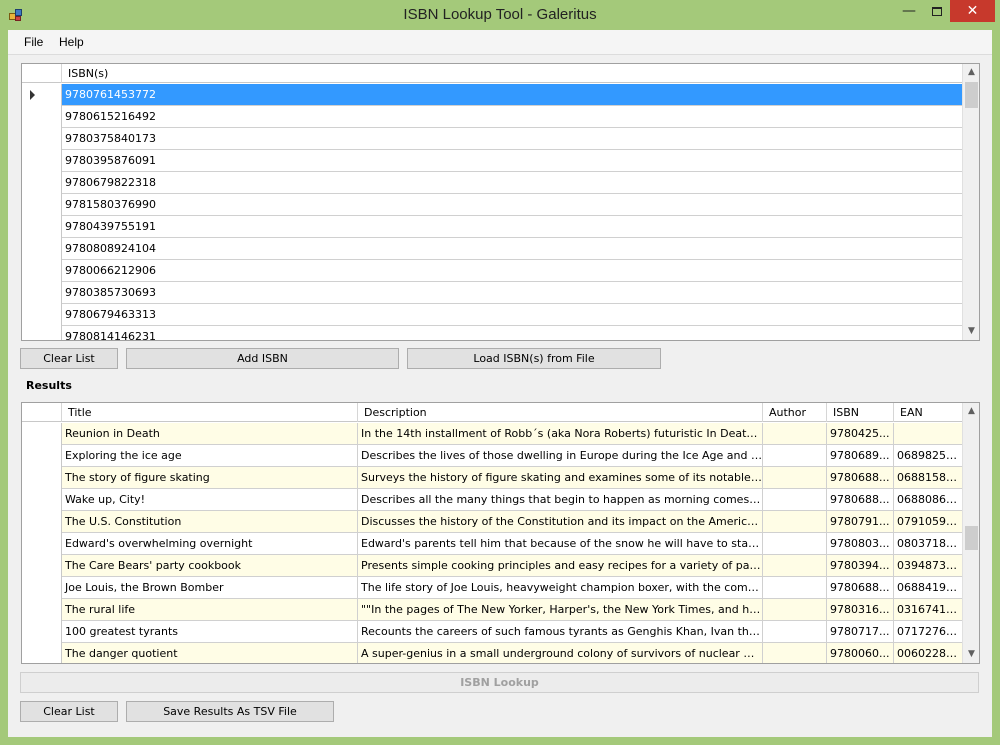 The height and width of the screenshot is (745, 1000). I want to click on title-cell: The danger quotient, so click(210, 653).